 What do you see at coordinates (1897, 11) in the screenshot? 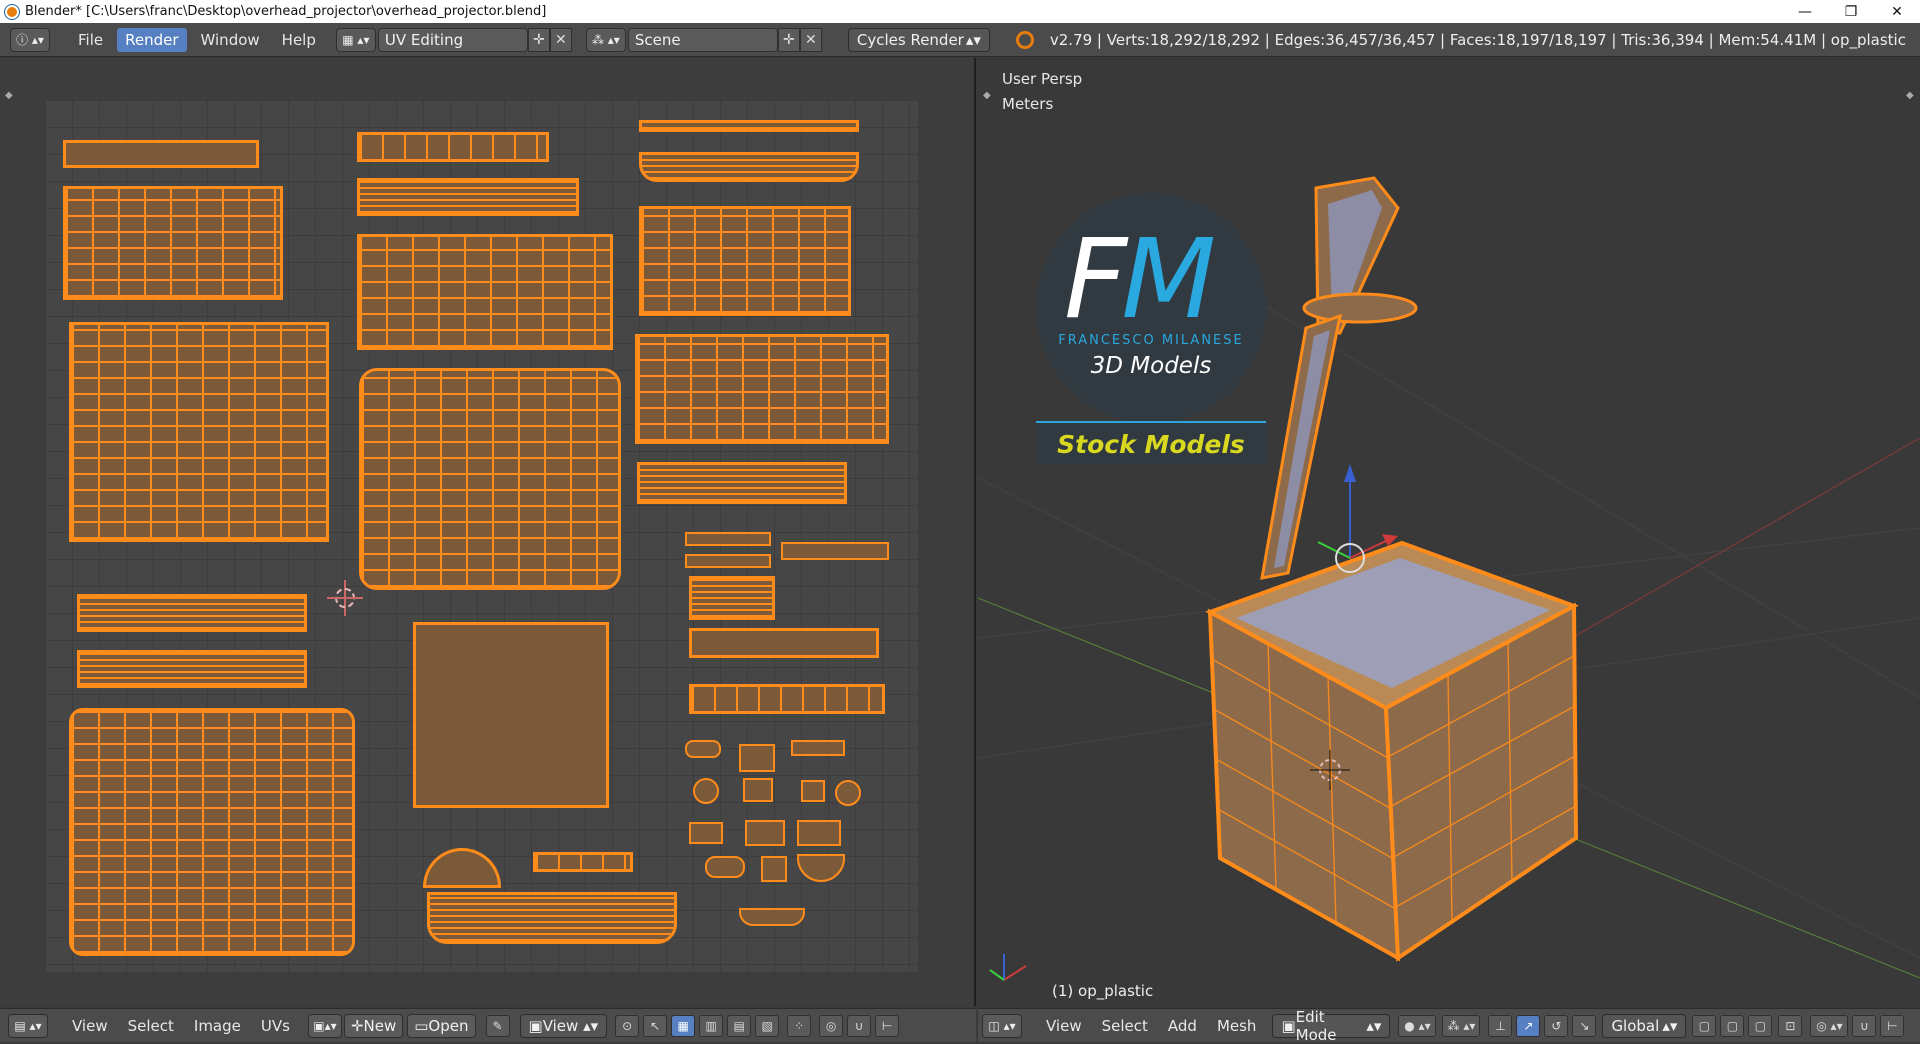
I see `close-button: ✕` at bounding box center [1897, 11].